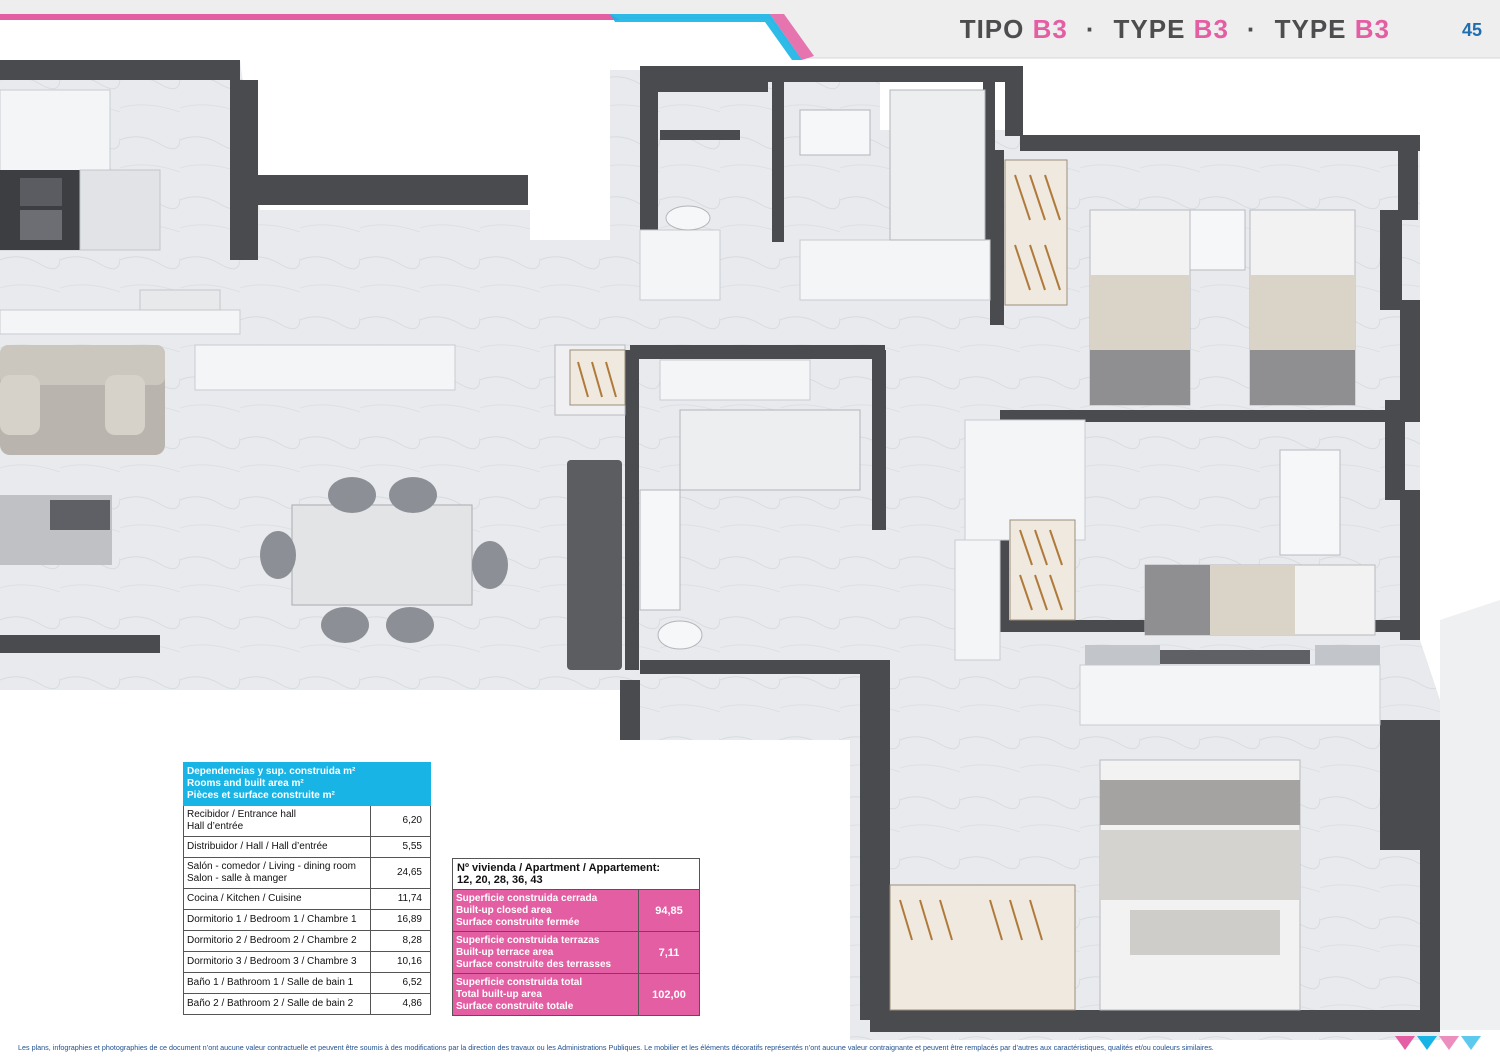 This screenshot has height=1060, width=1500. Describe the element at coordinates (669, 952) in the screenshot. I see `surface-value: 7,11` at that location.